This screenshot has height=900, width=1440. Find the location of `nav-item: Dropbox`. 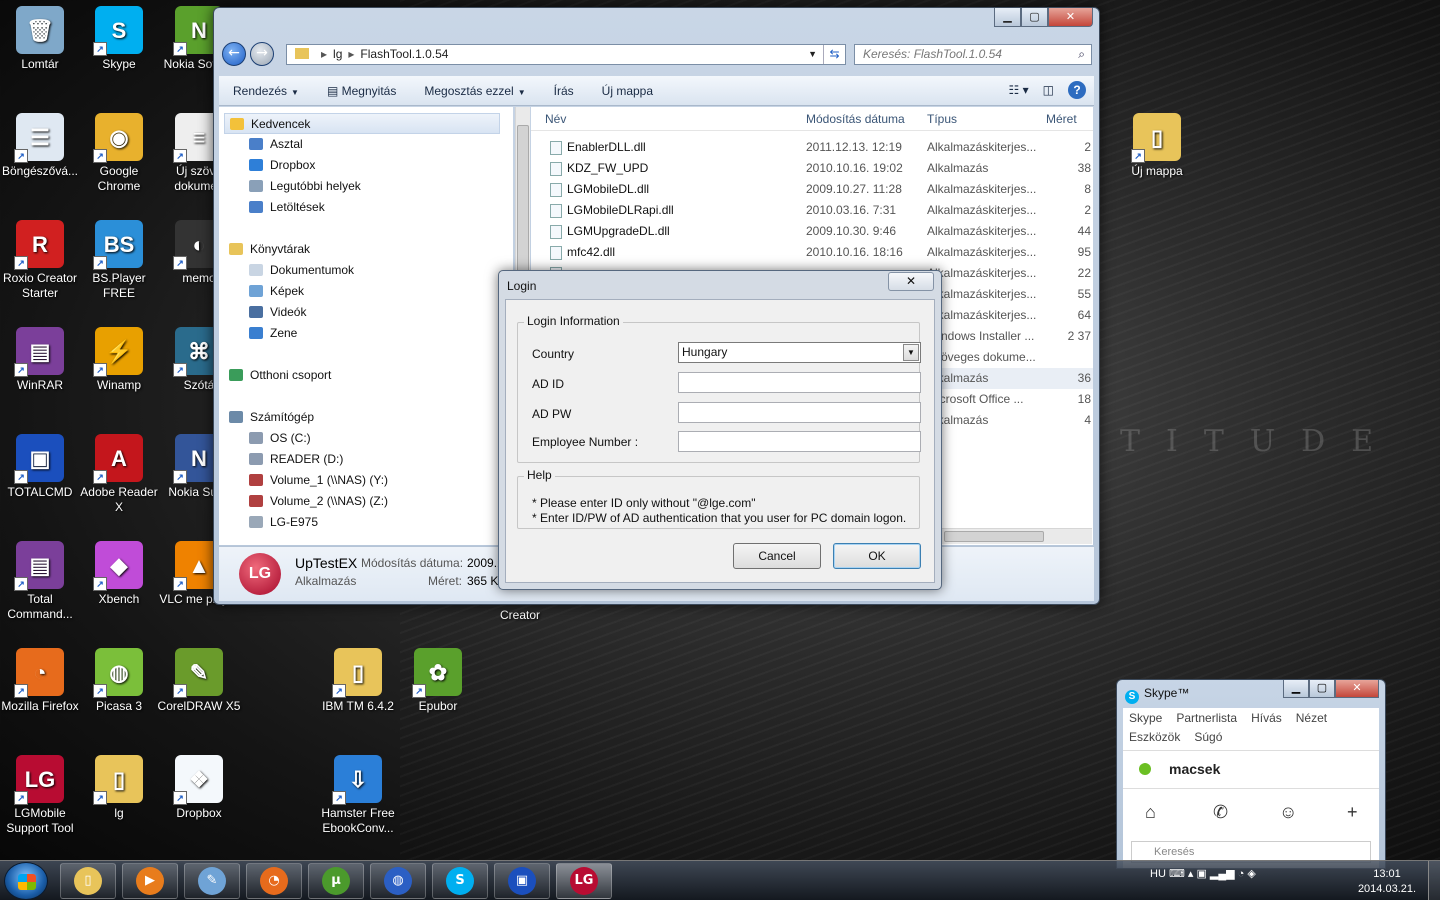

nav-item: Dropbox is located at coordinates (282, 165).